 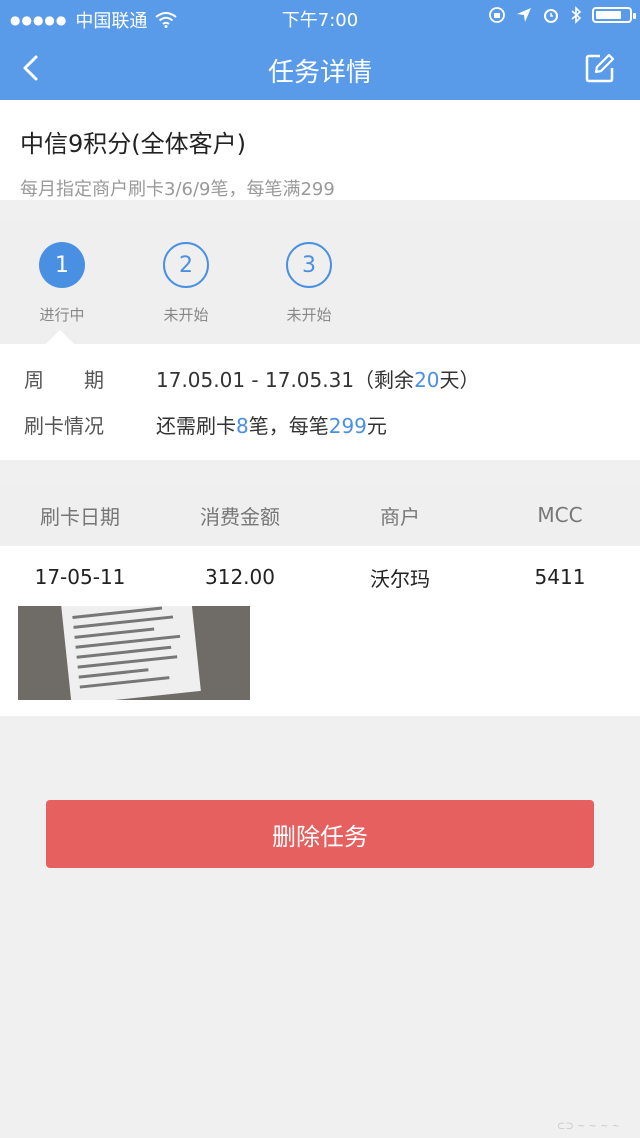 I want to click on step-3: 3 未开始, so click(x=309, y=283).